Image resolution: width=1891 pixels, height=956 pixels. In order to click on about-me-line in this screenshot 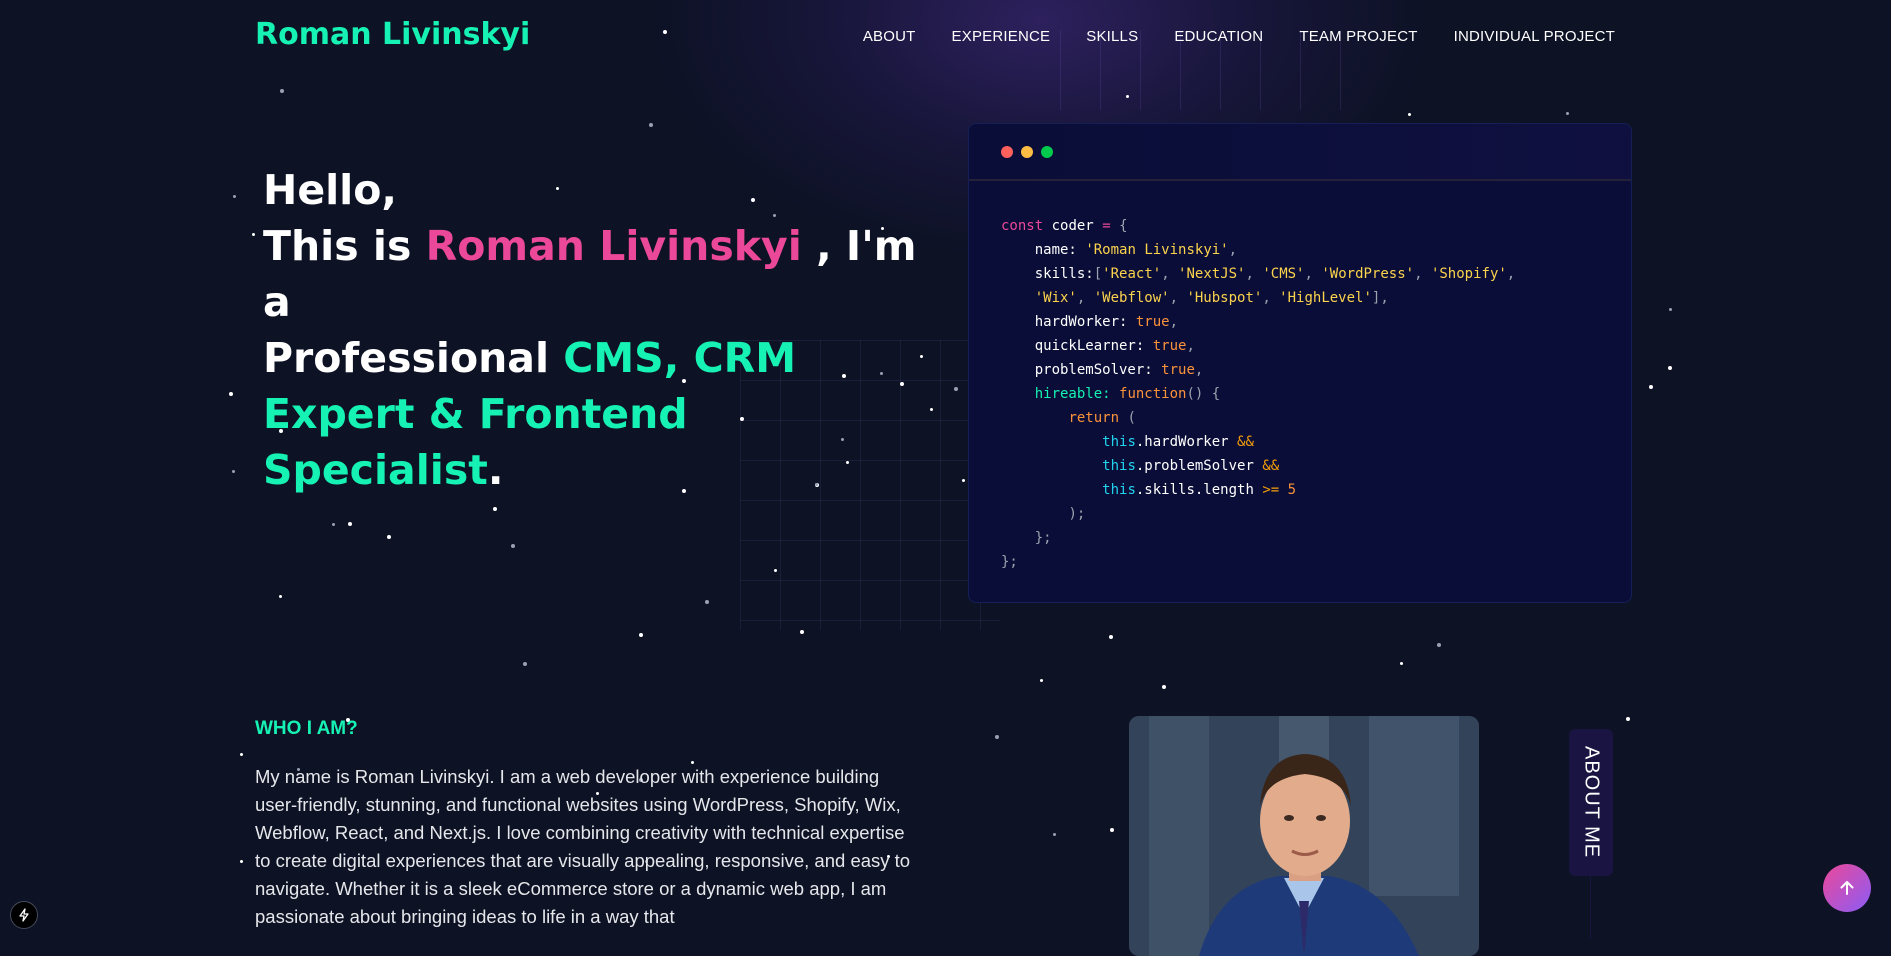, I will do `click(1590, 907)`.